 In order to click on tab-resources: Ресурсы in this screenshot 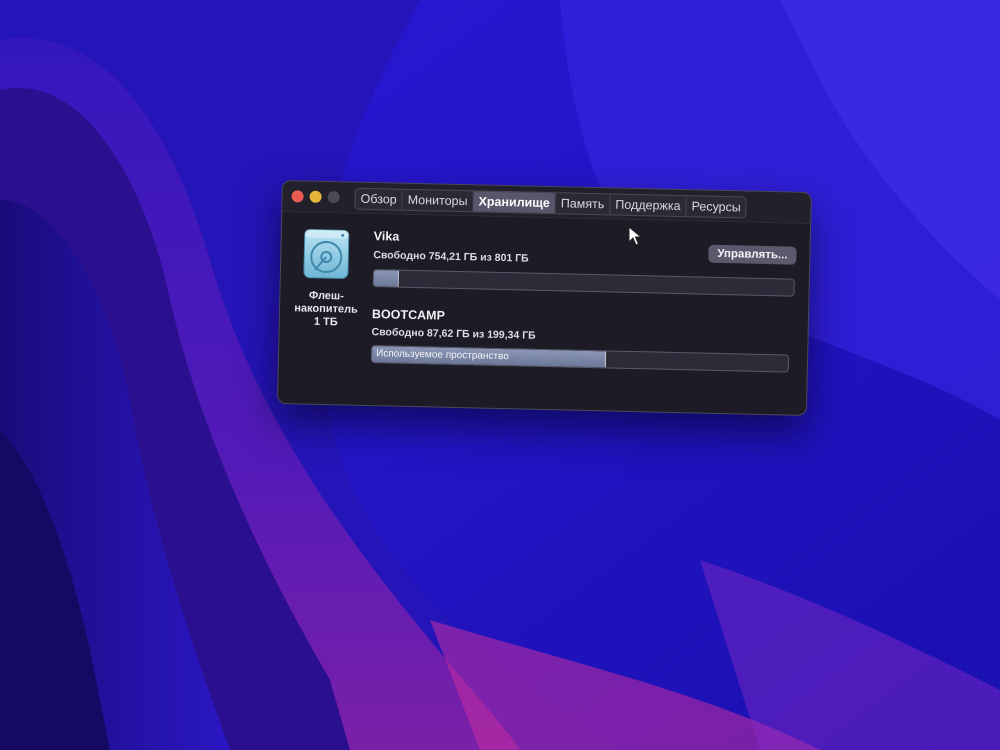, I will do `click(716, 206)`.